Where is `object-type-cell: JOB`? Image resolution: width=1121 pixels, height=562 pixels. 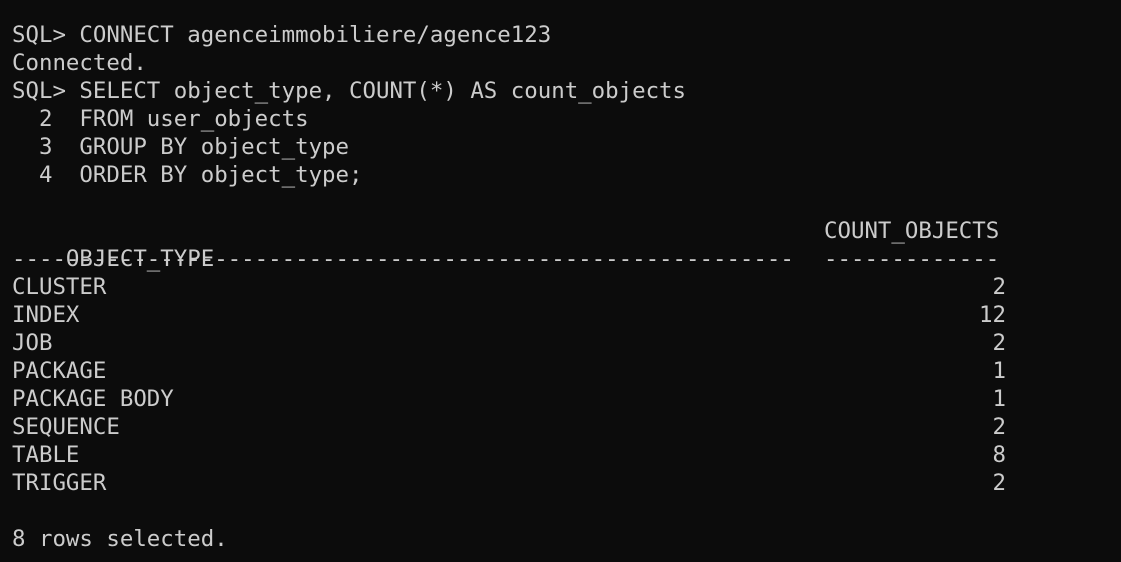
object-type-cell: JOB is located at coordinates (32, 343).